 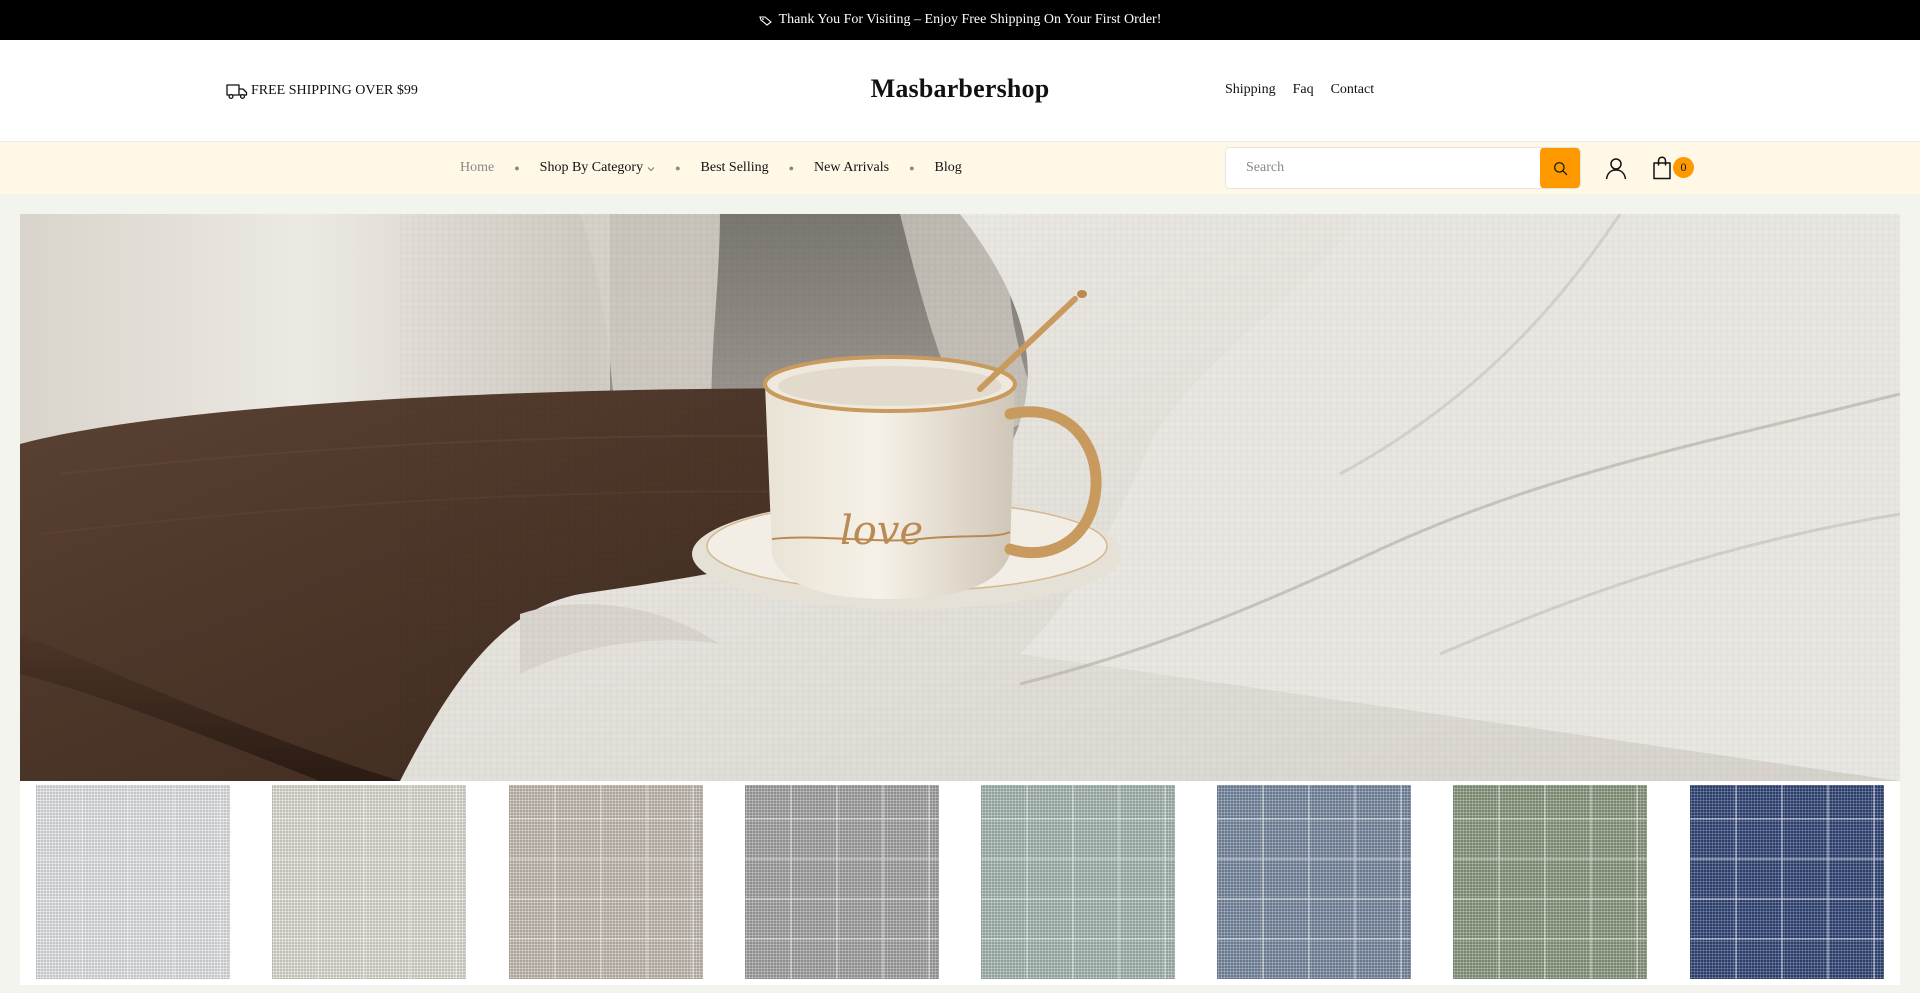 I want to click on nav-item-label: Shop By Category, so click(x=591, y=167).